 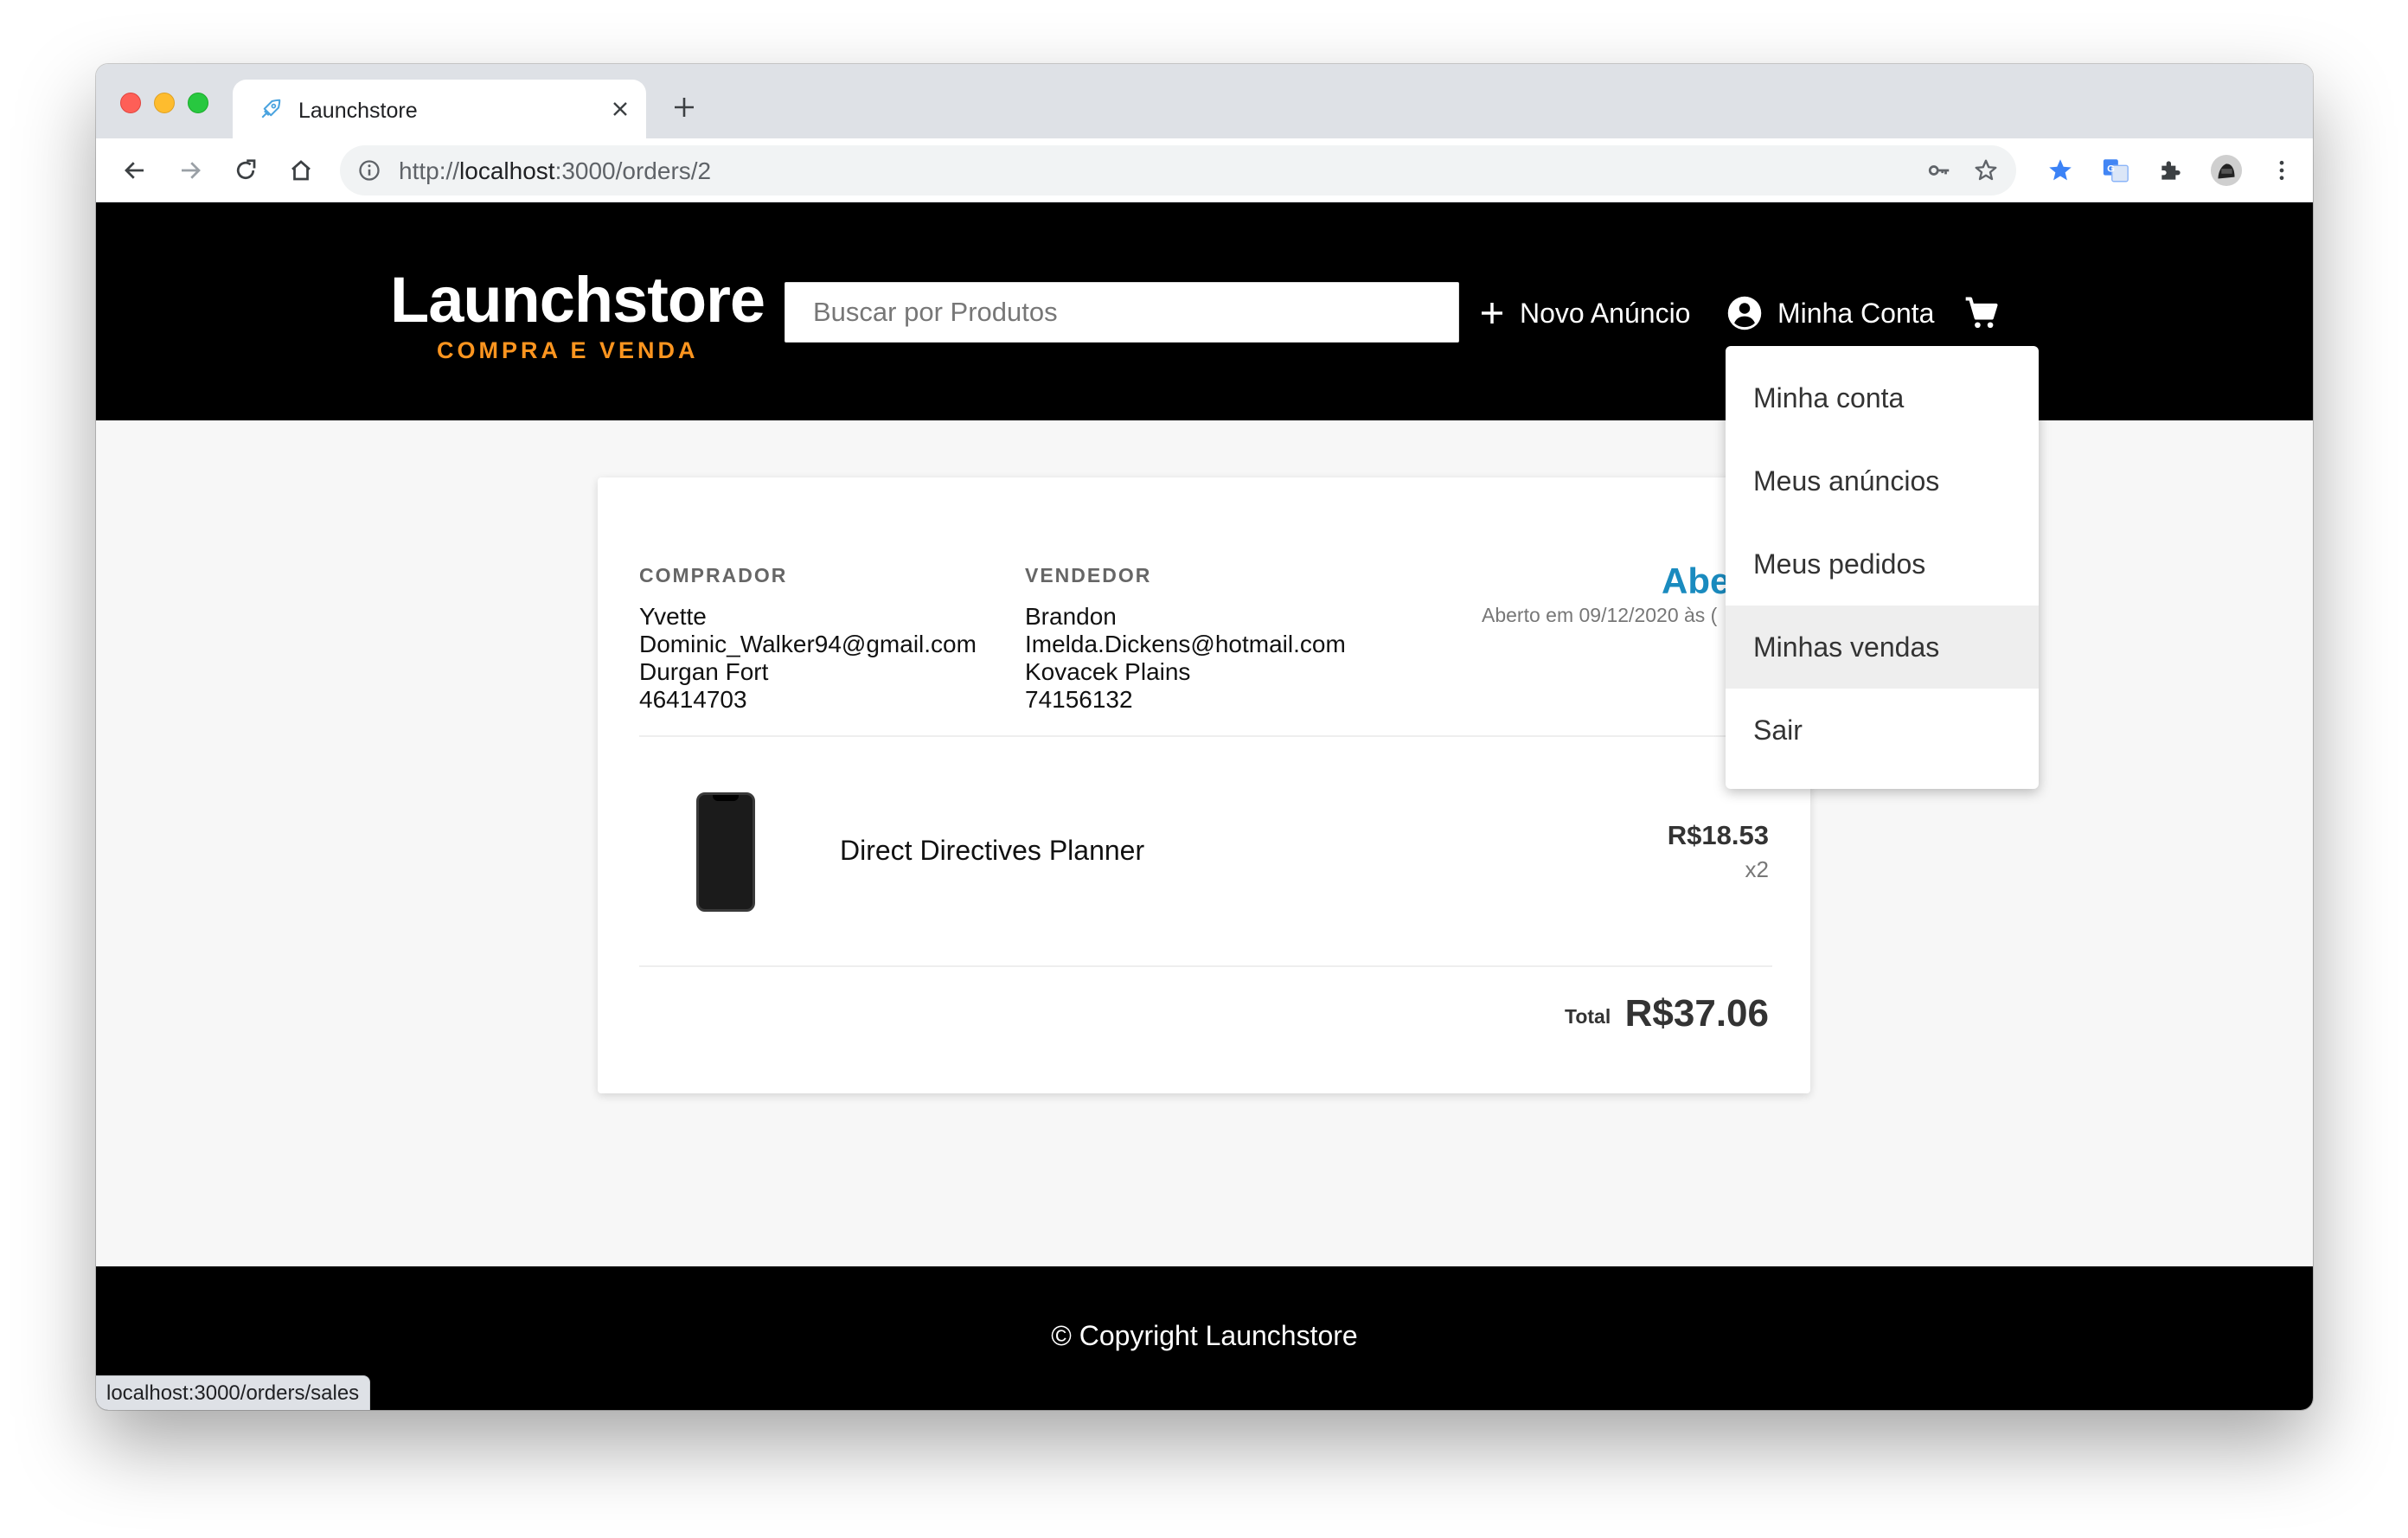 What do you see at coordinates (1882, 481) in the screenshot?
I see `menu-item-my-ads: Meus anúncios` at bounding box center [1882, 481].